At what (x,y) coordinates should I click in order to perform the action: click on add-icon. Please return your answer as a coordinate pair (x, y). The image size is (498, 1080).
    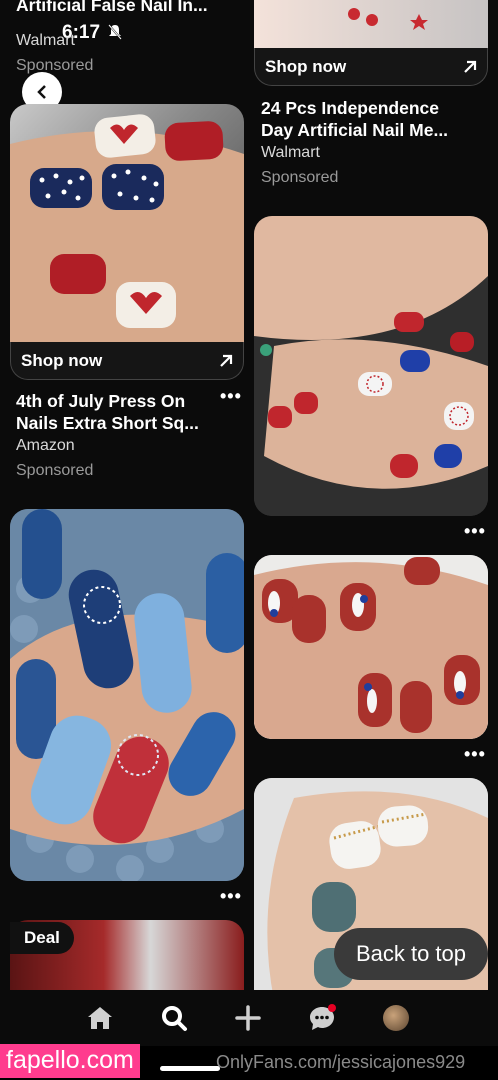
    Looking at the image, I should click on (248, 1018).